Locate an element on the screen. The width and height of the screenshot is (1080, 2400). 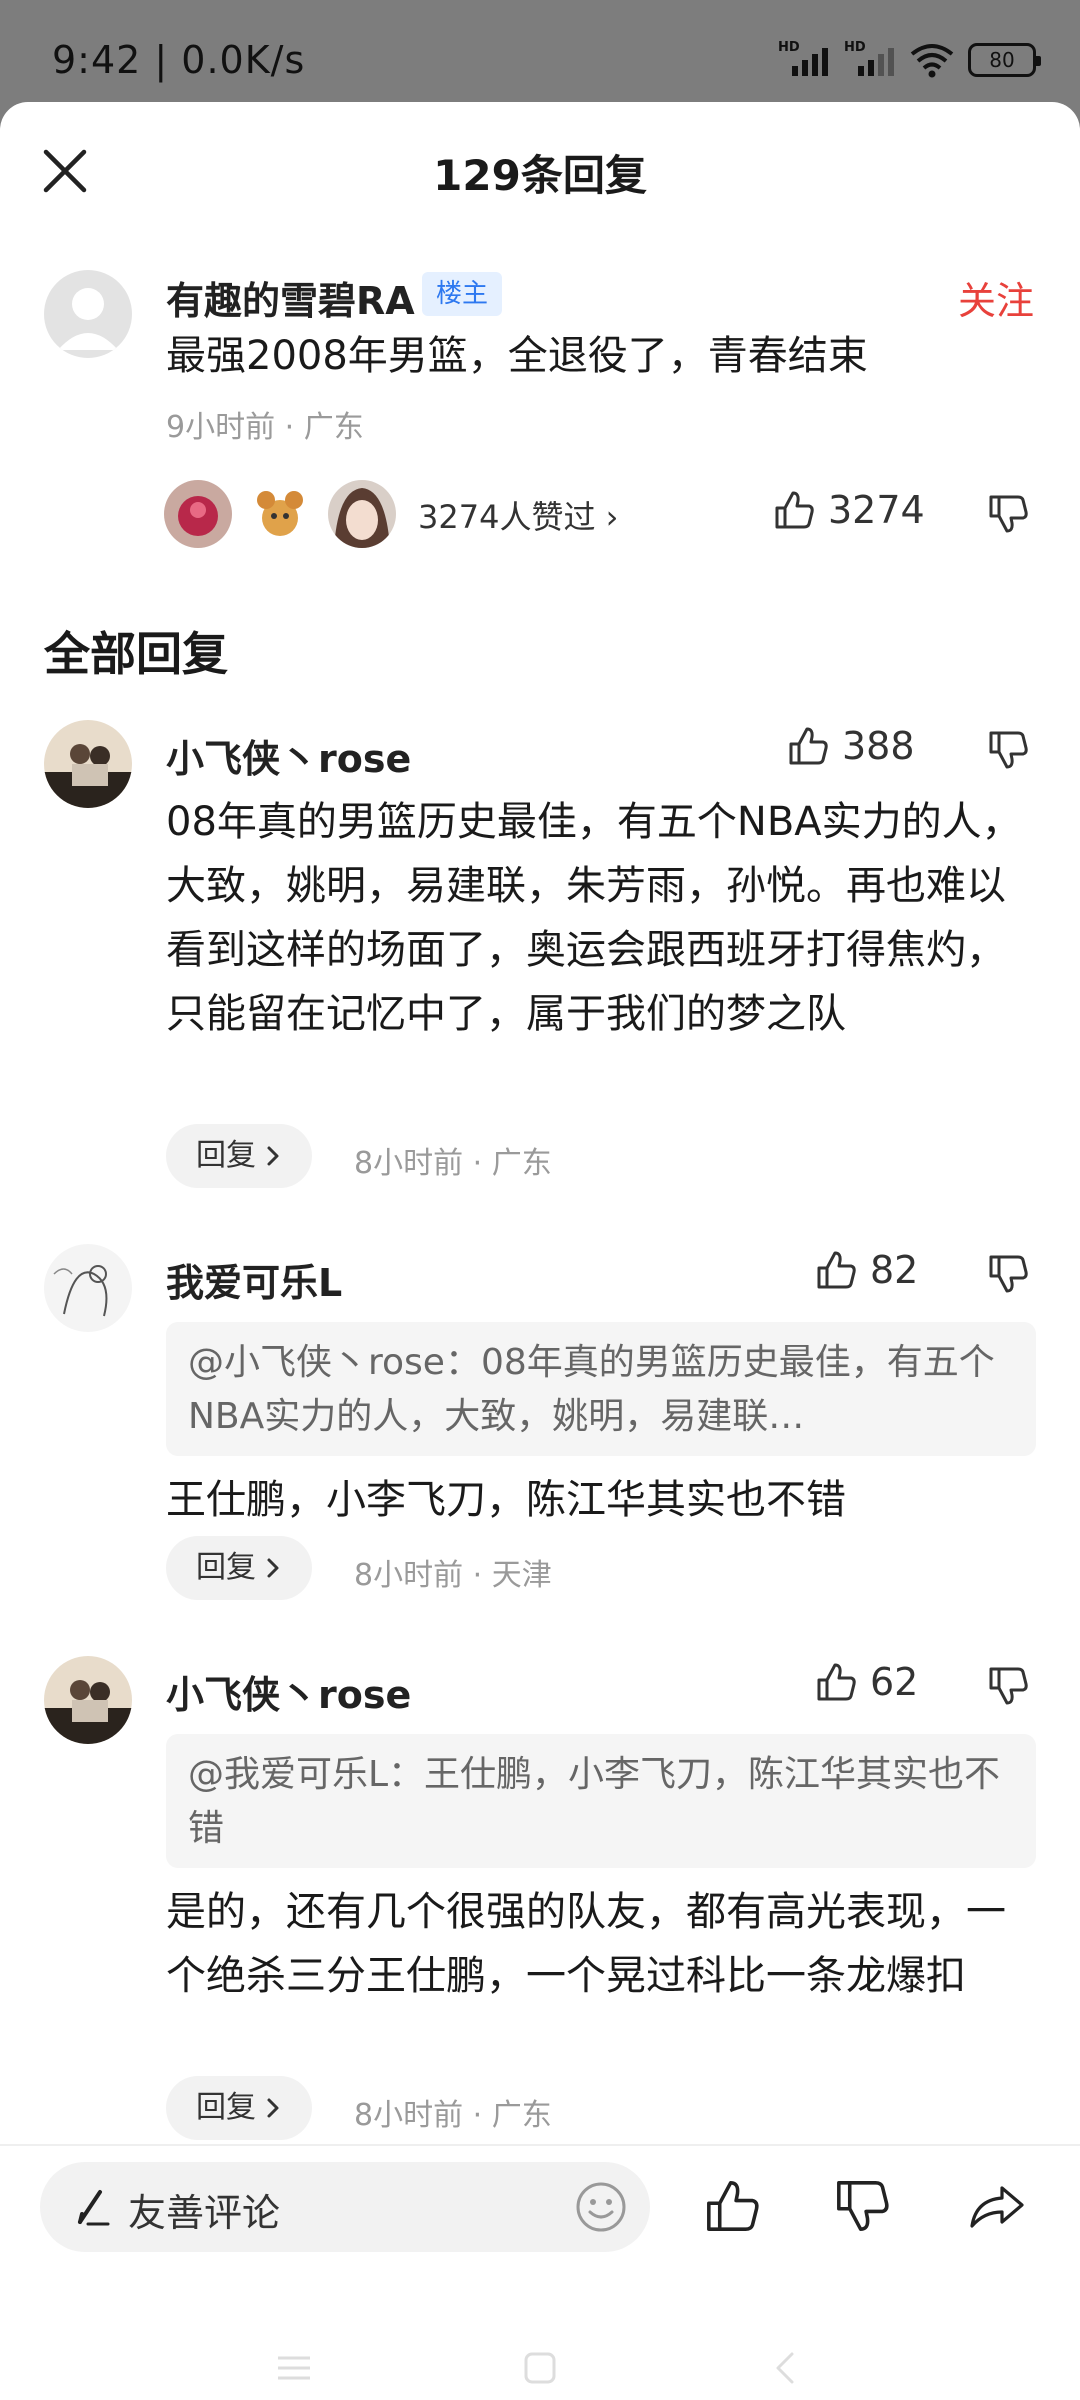
default-avatar-icon is located at coordinates (88, 319).